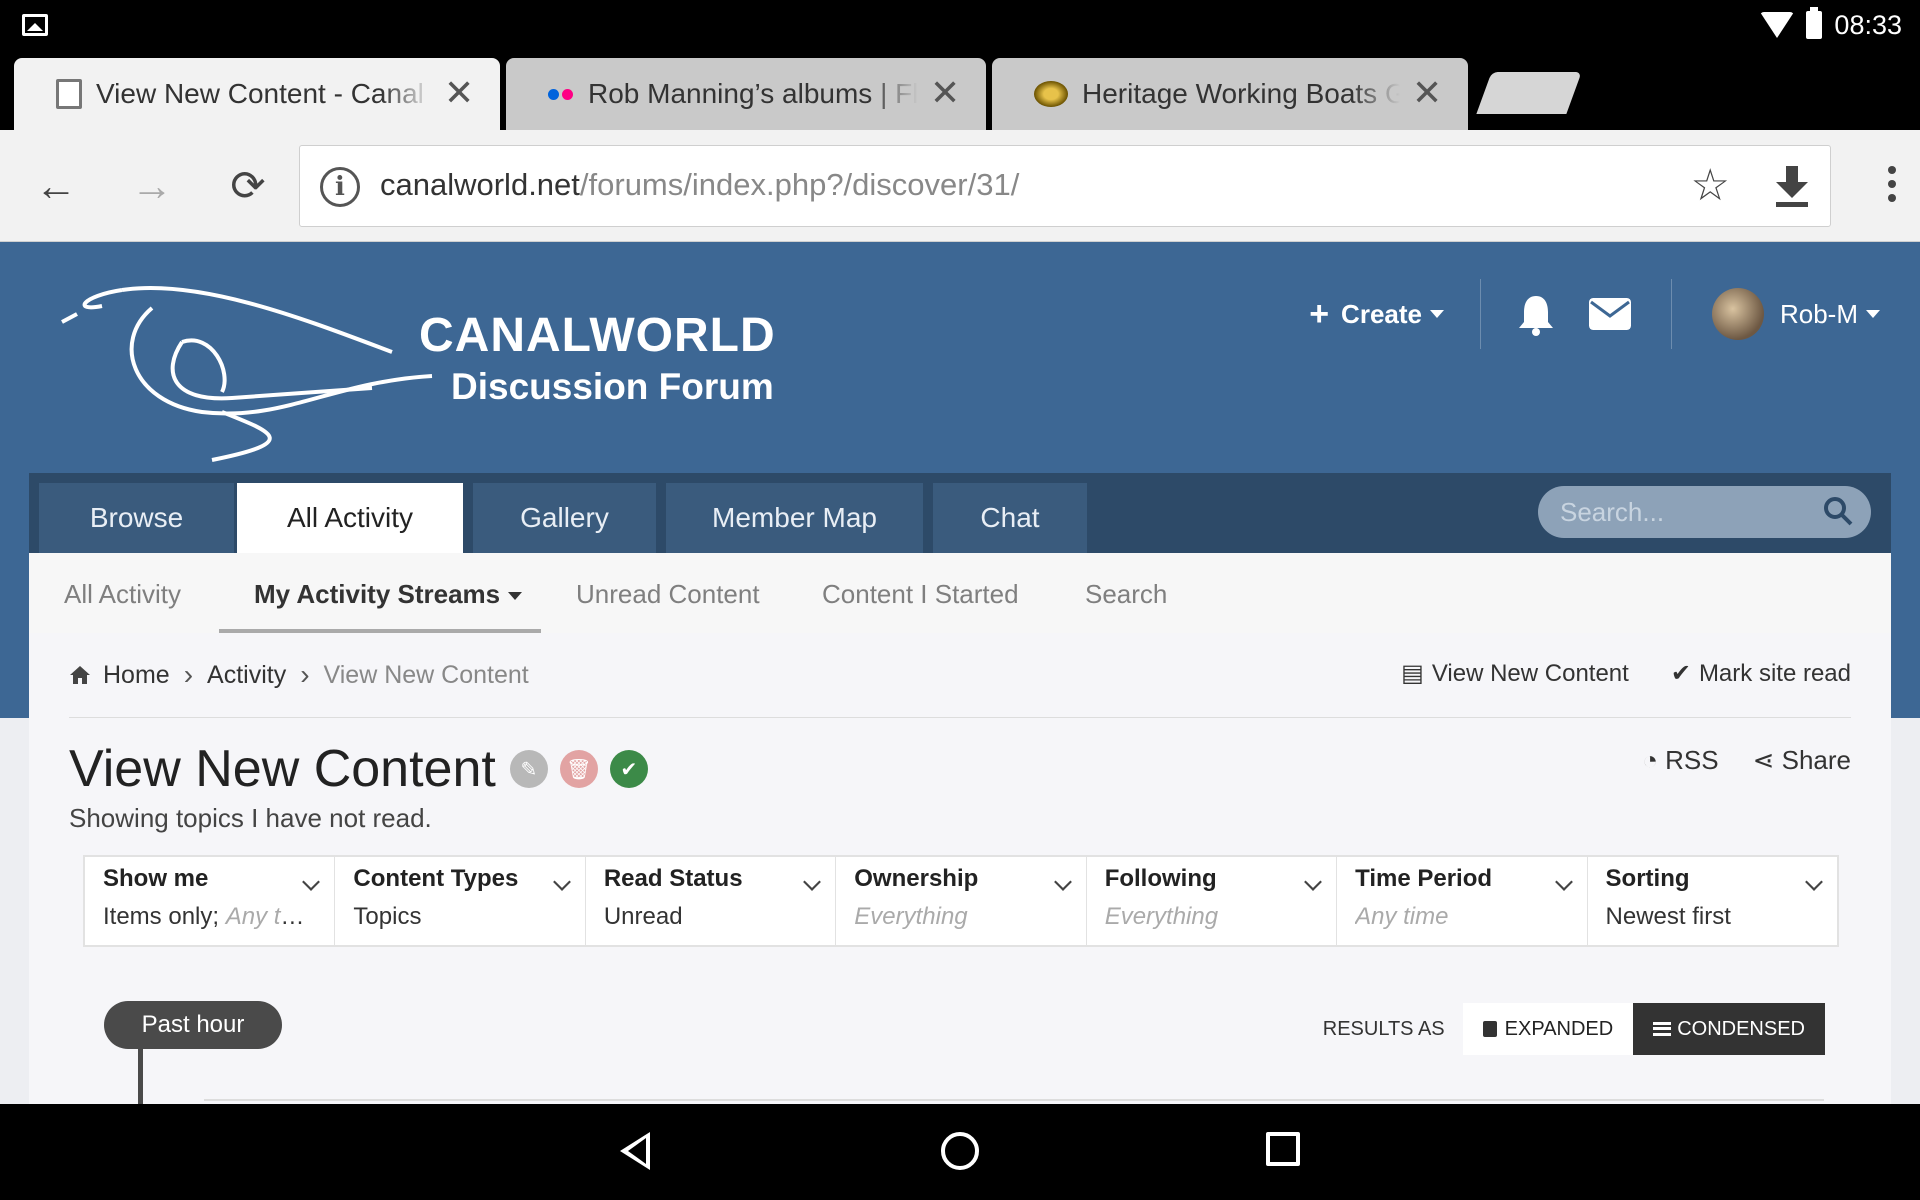 The height and width of the screenshot is (1200, 1920). Describe the element at coordinates (1381, 313) in the screenshot. I see `create-label: Create` at that location.